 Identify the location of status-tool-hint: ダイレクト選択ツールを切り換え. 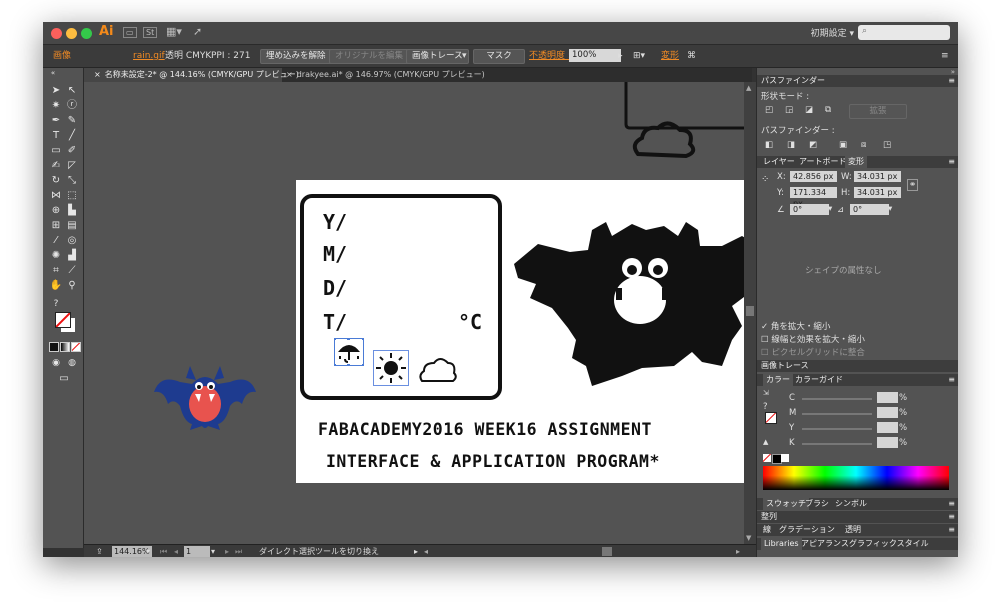
(319, 551).